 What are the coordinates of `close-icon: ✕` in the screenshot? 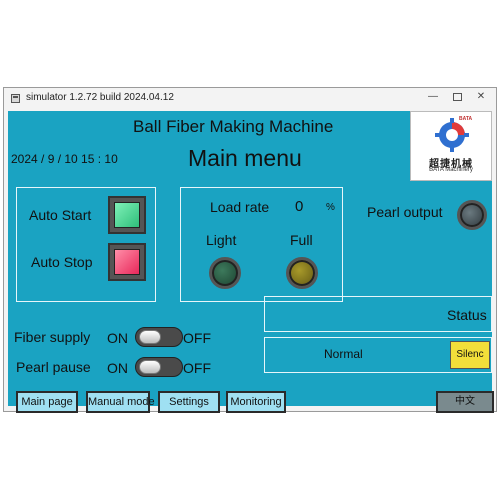 It's located at (481, 96).